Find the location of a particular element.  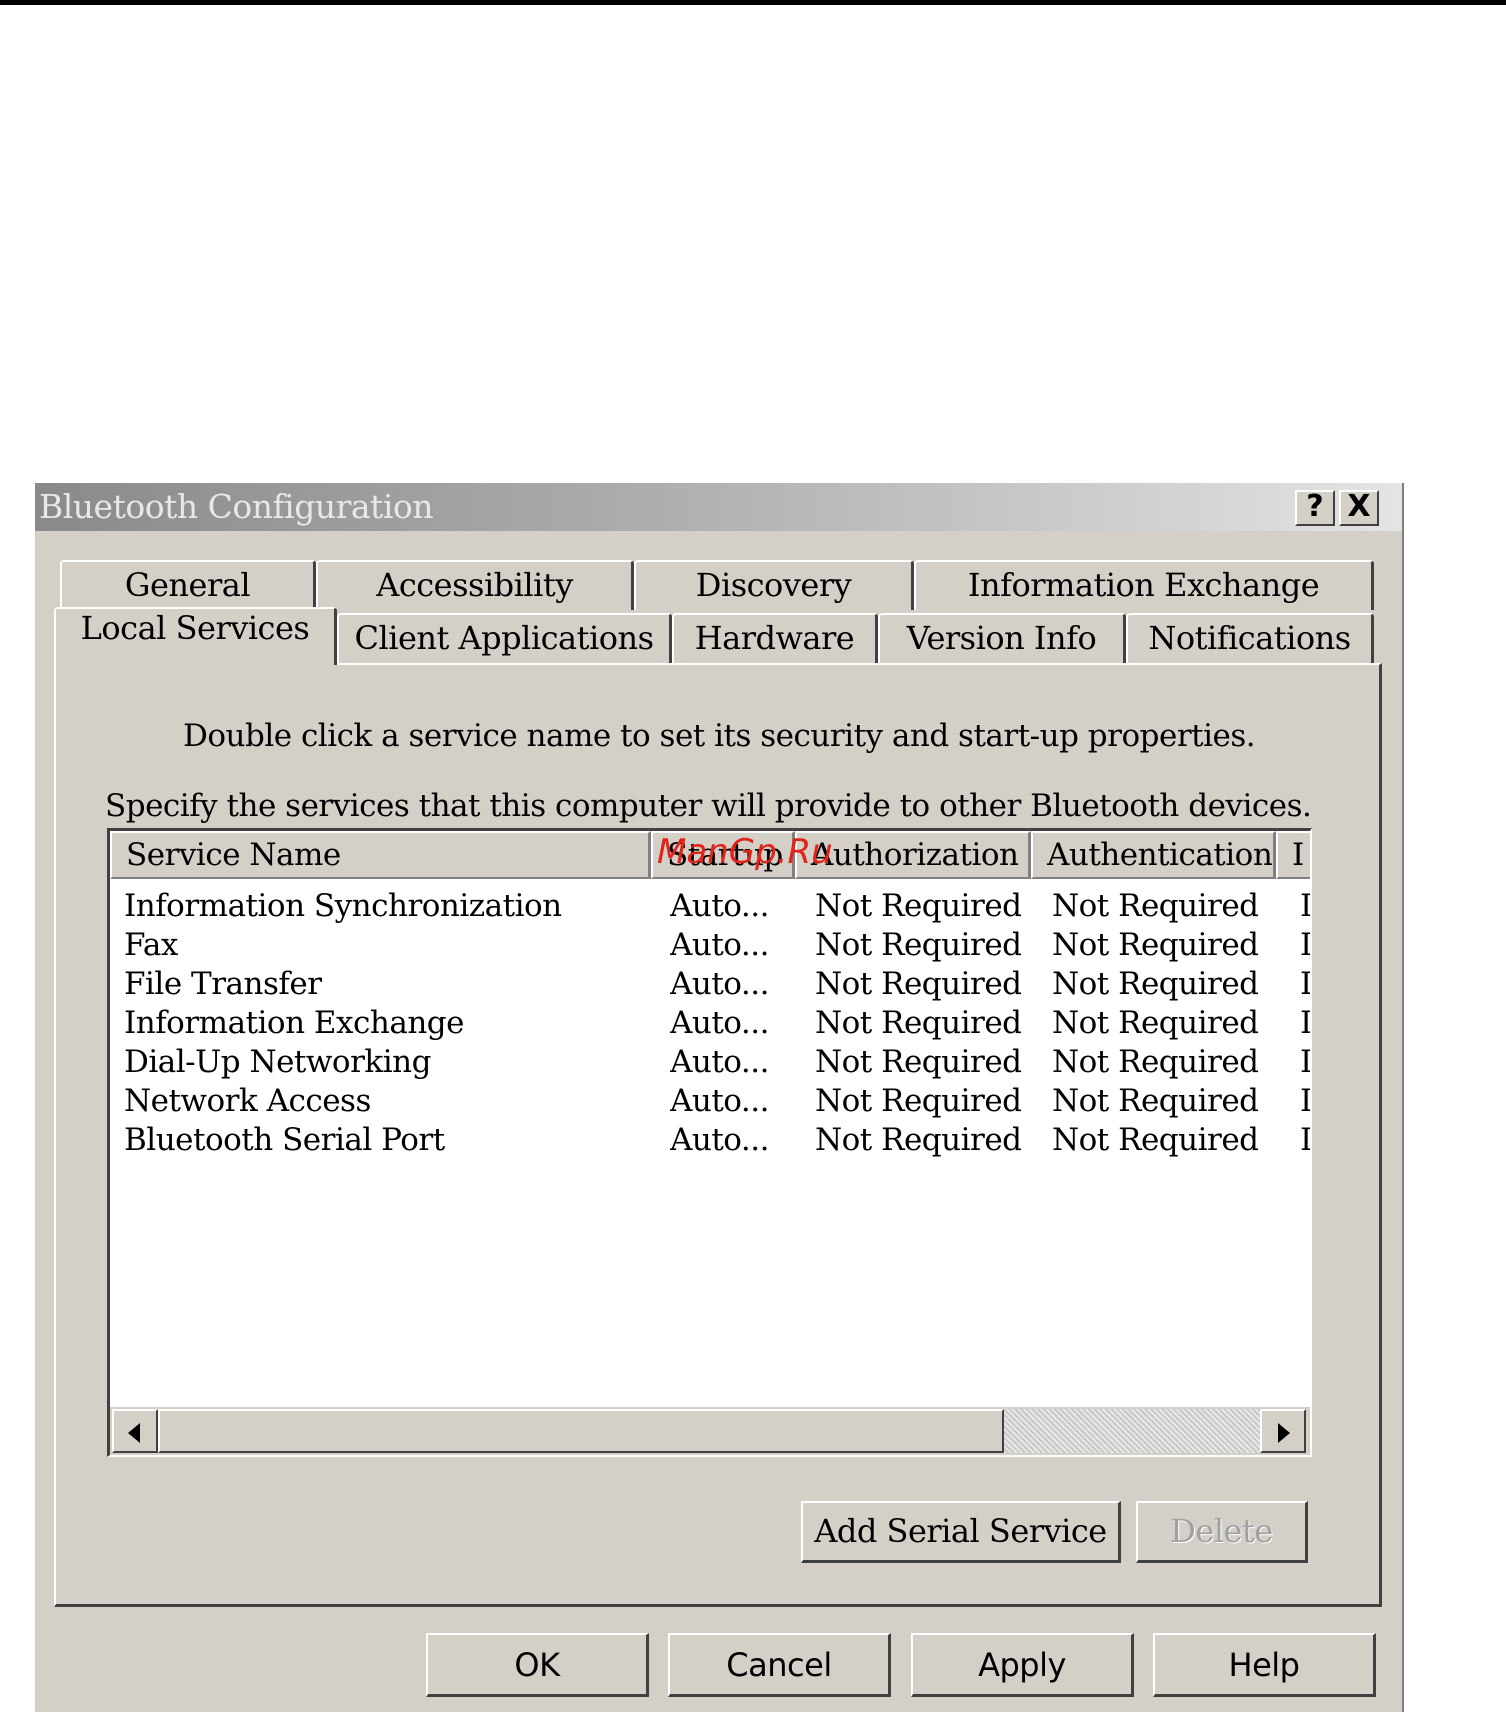

delete-button: Delete is located at coordinates (1222, 1532).